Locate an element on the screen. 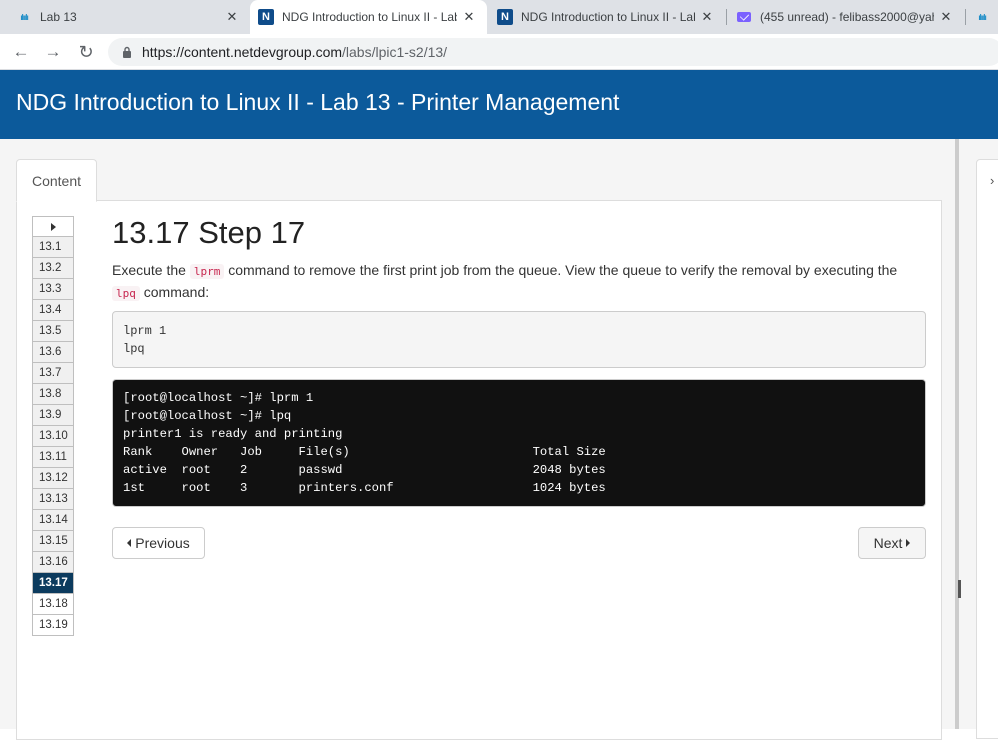  tab-title: Lab 13 is located at coordinates (58, 17).